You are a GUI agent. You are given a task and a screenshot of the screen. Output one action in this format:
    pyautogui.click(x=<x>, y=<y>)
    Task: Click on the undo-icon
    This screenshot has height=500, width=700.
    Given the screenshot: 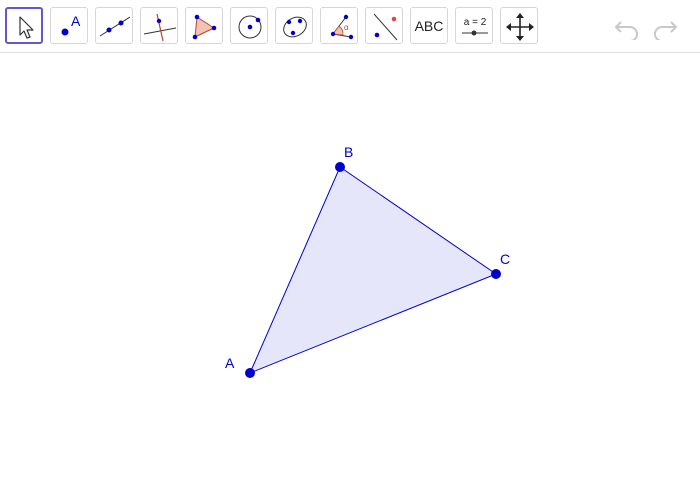 What is the action you would take?
    pyautogui.click(x=626, y=31)
    